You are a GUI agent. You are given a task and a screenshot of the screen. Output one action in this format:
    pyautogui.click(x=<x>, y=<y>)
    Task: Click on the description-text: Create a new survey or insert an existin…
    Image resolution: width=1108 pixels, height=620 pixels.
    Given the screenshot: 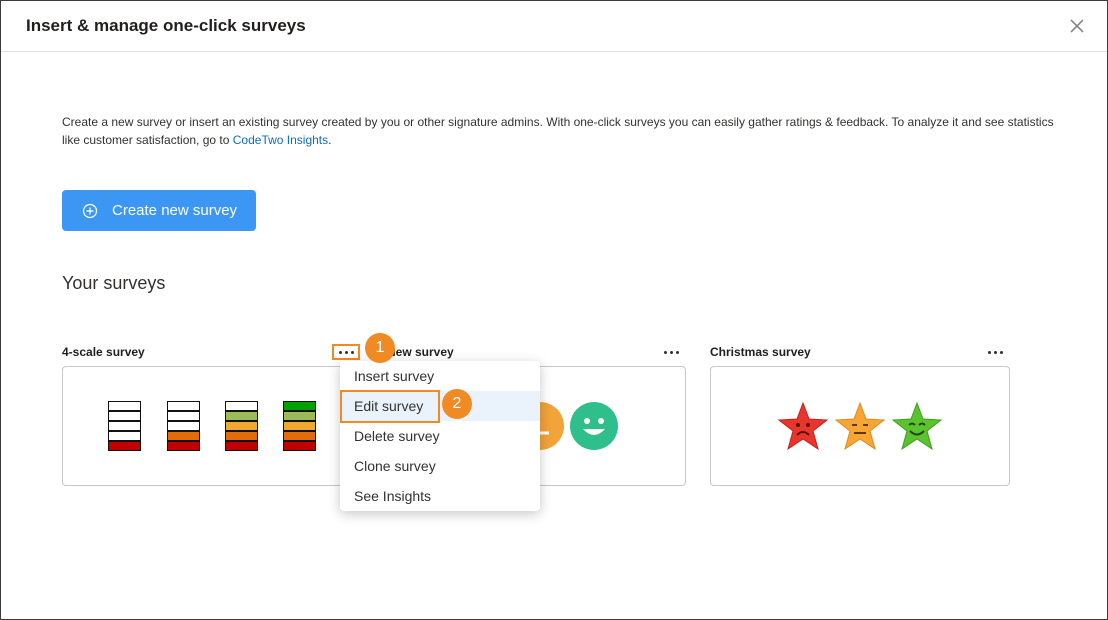 What is the action you would take?
    pyautogui.click(x=558, y=131)
    